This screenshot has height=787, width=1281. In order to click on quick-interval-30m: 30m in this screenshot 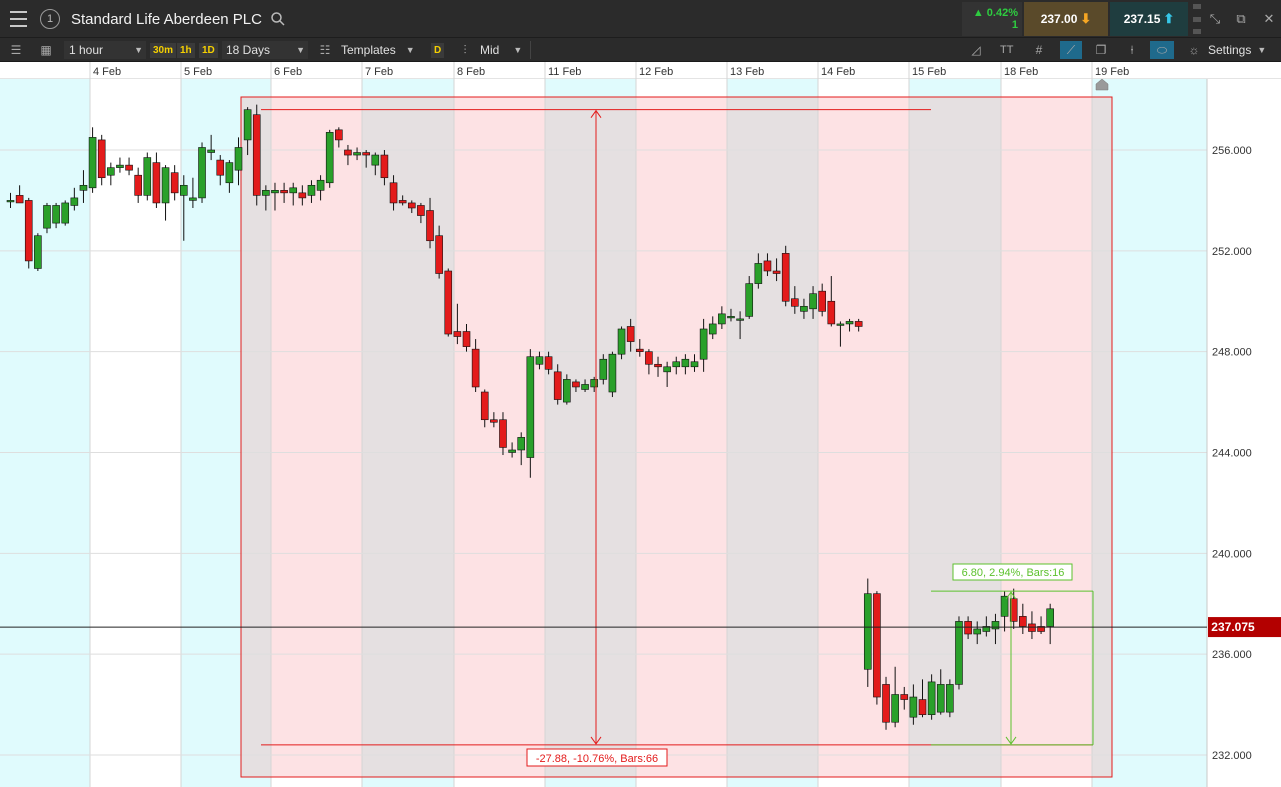, I will do `click(163, 50)`.